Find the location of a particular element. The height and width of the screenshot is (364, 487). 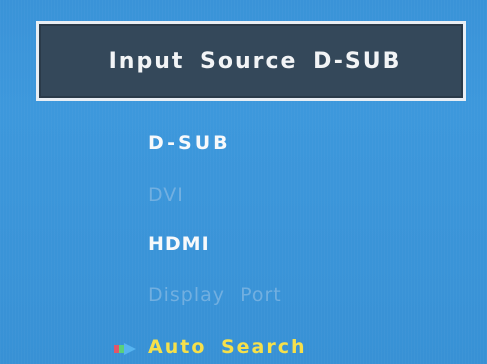

menu-item-display-port: Display Port is located at coordinates (215, 295).